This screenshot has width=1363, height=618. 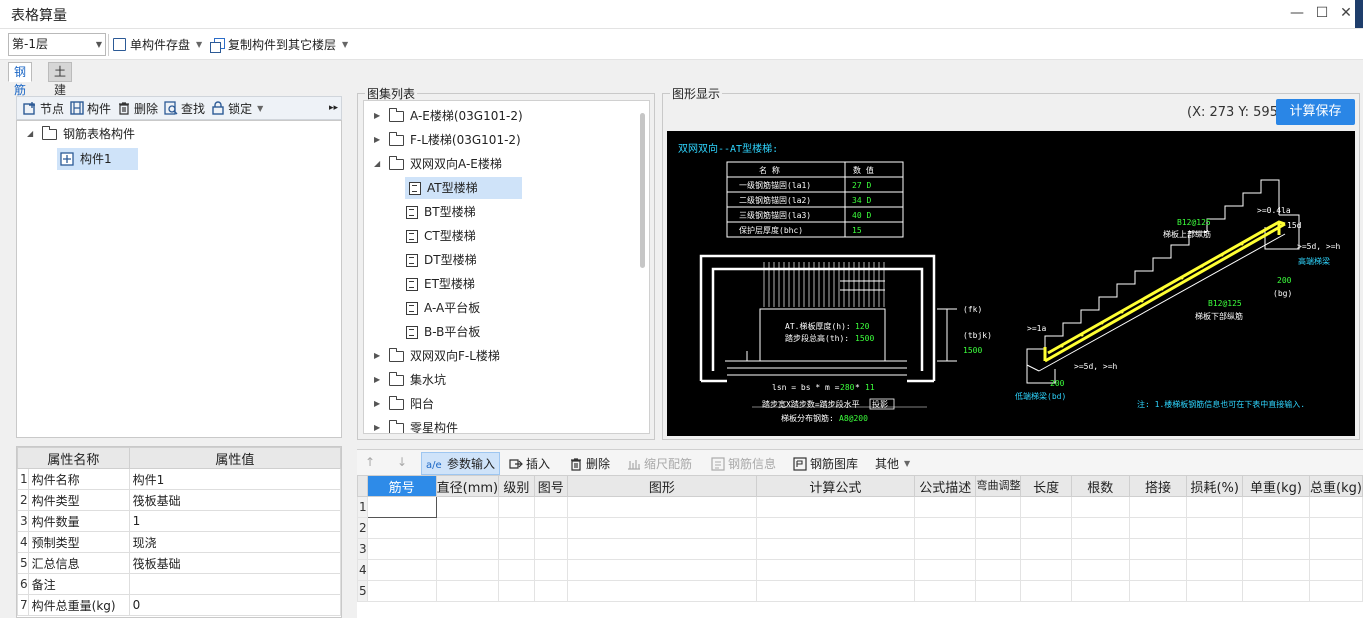 I want to click on atlas-item: B-B平台板, so click(x=443, y=332).